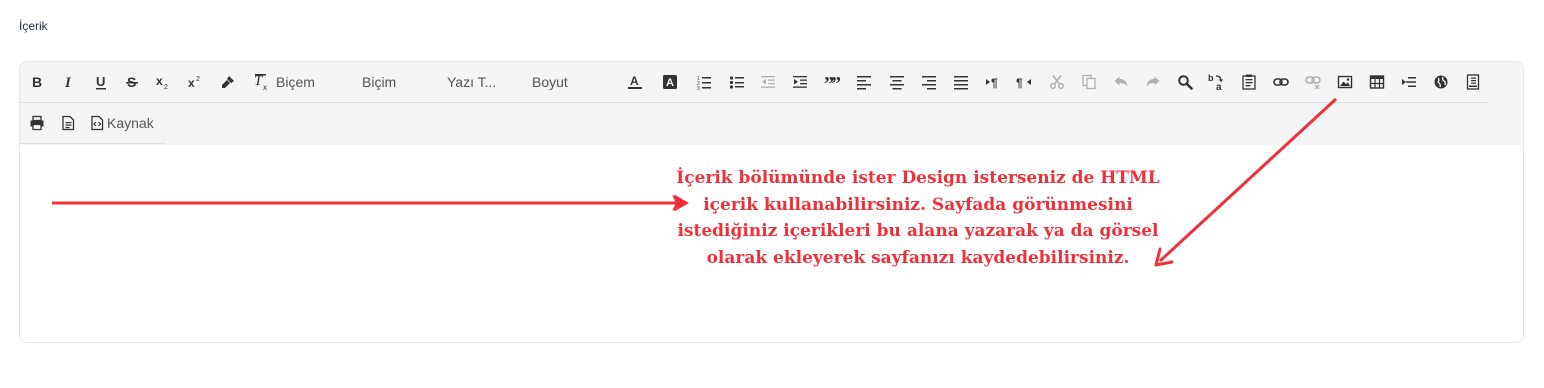  I want to click on image-icon, so click(1345, 82).